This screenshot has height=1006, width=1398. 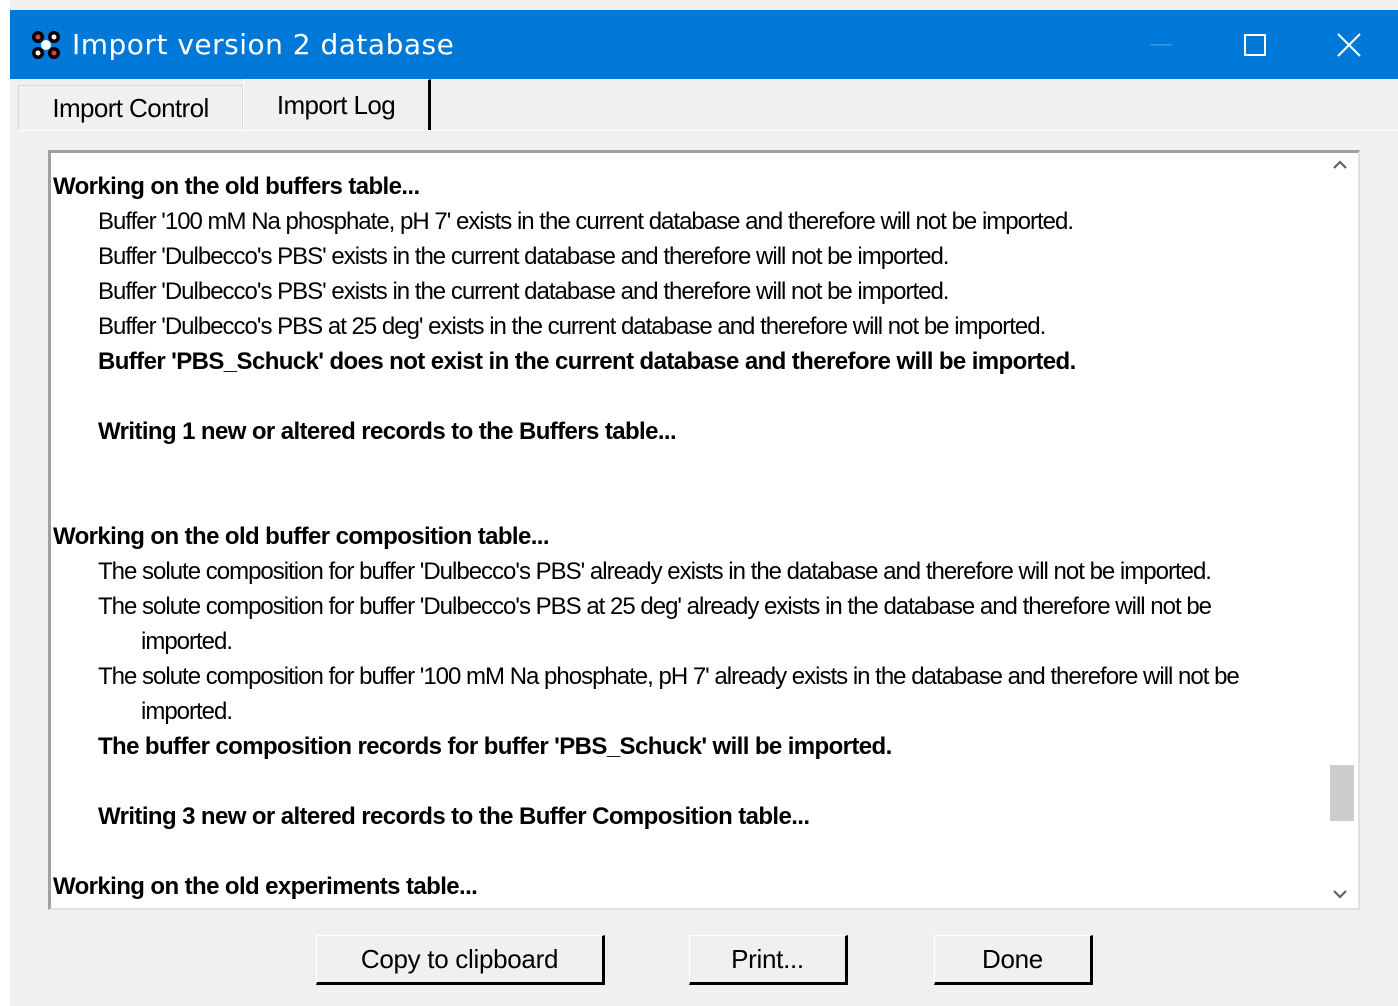 I want to click on copy-to-clipboard-button: Copy to clipboard, so click(x=460, y=960).